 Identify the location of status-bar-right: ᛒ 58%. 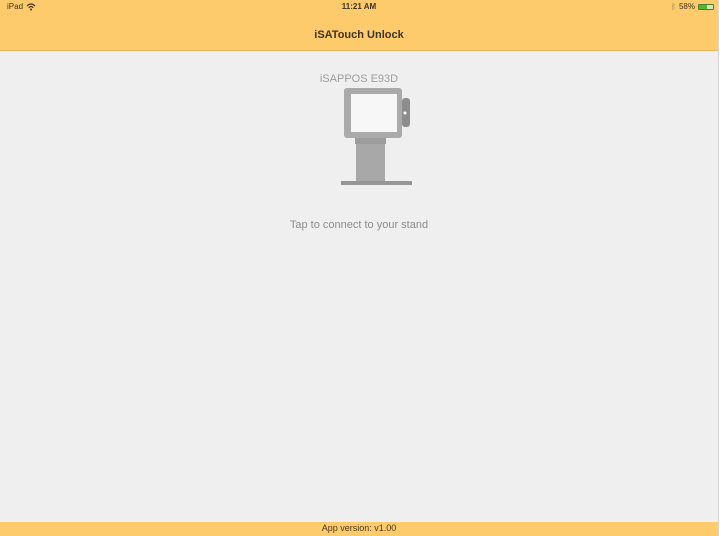
(692, 6).